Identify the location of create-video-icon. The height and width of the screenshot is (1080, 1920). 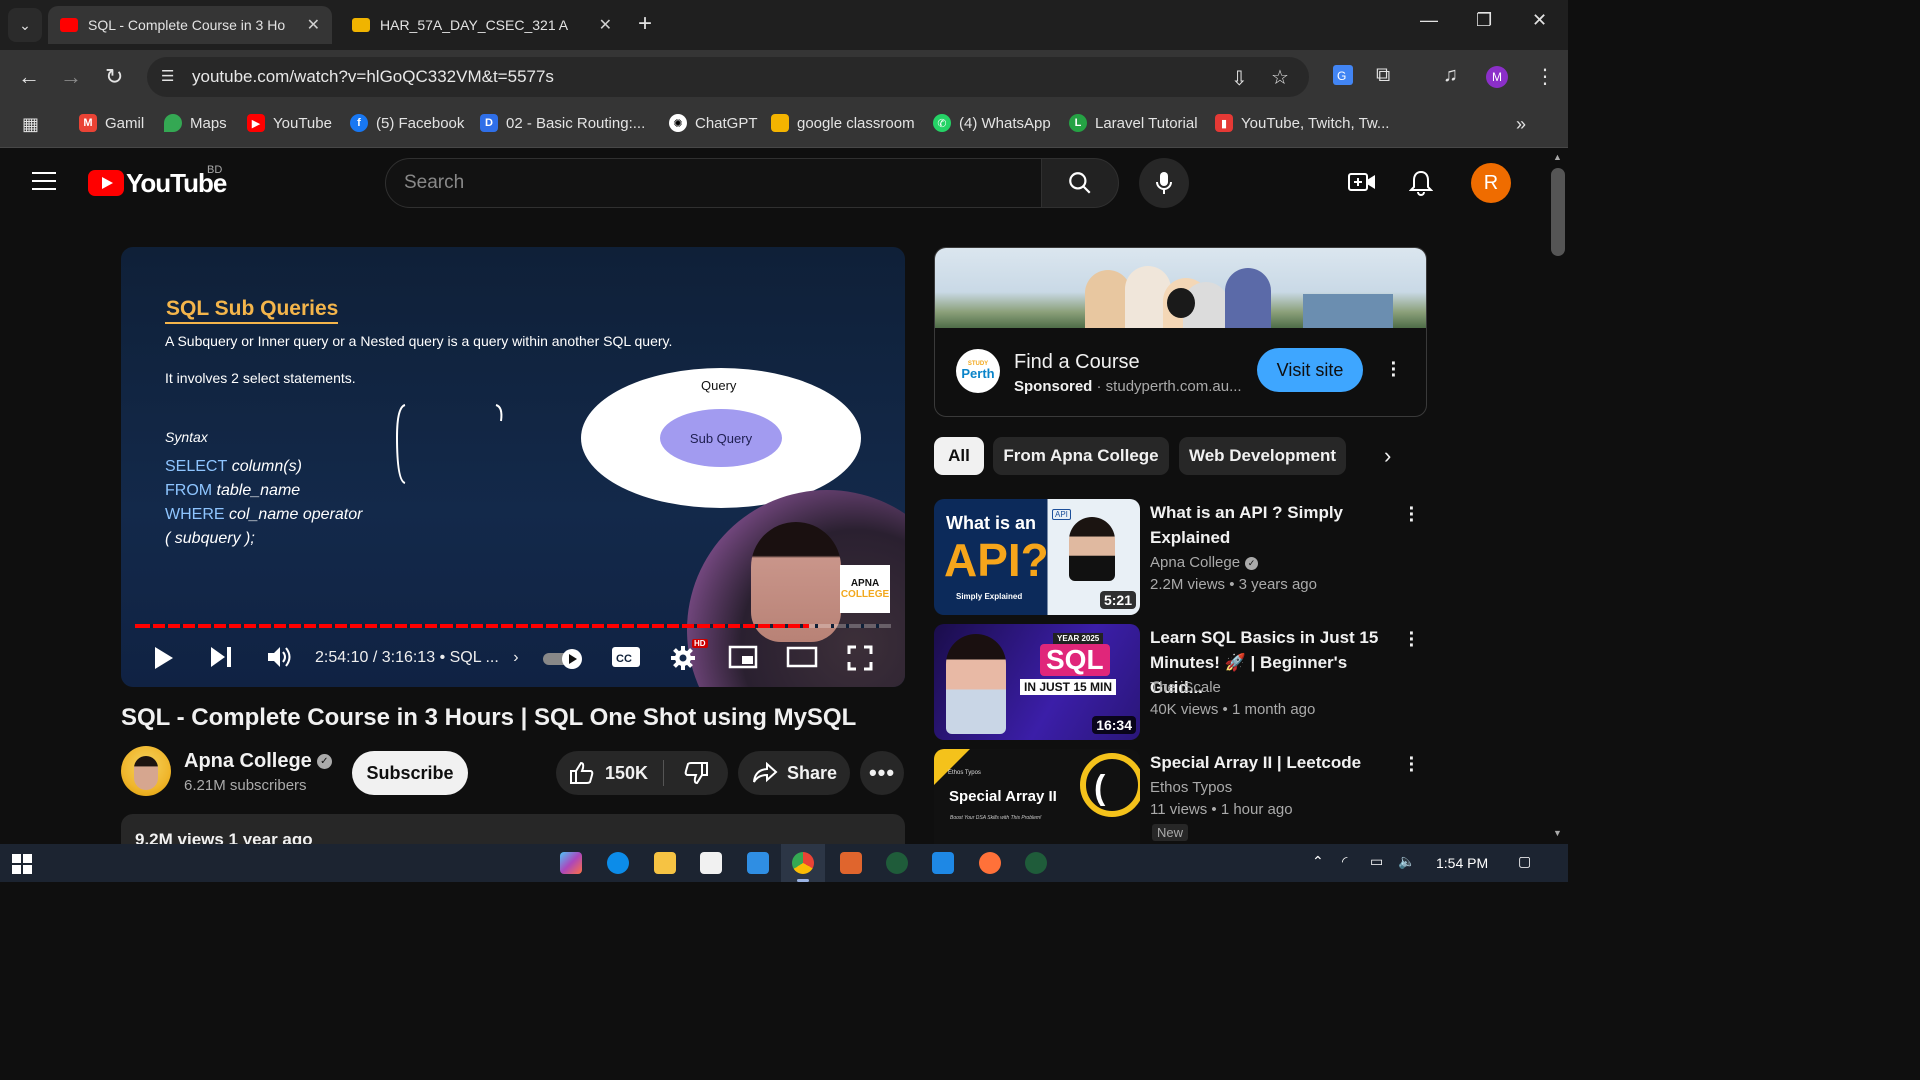
(1362, 184).